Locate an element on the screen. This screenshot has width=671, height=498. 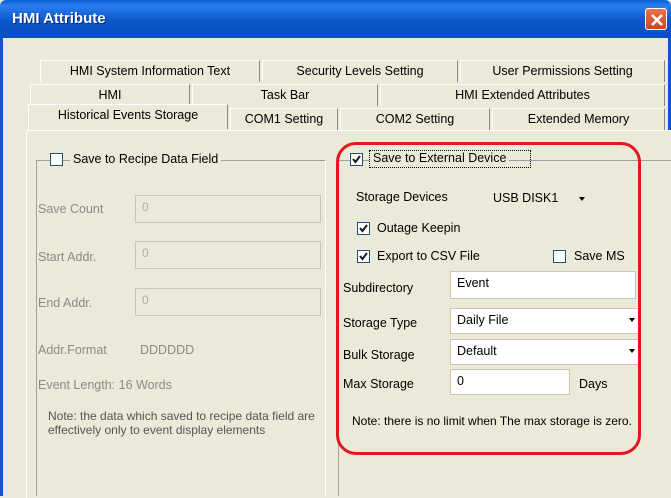
close-icon is located at coordinates (657, 20).